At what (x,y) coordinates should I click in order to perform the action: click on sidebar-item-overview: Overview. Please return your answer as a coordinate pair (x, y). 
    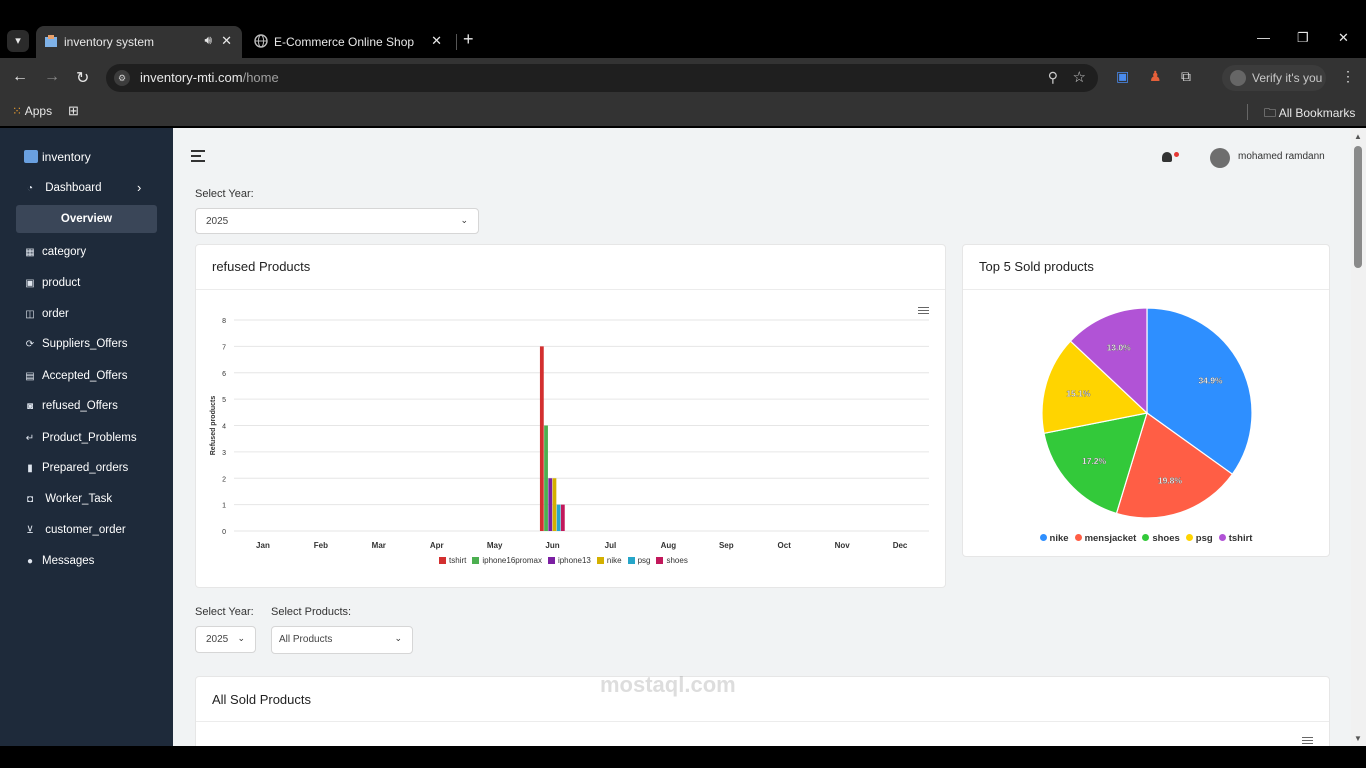
    Looking at the image, I should click on (86, 219).